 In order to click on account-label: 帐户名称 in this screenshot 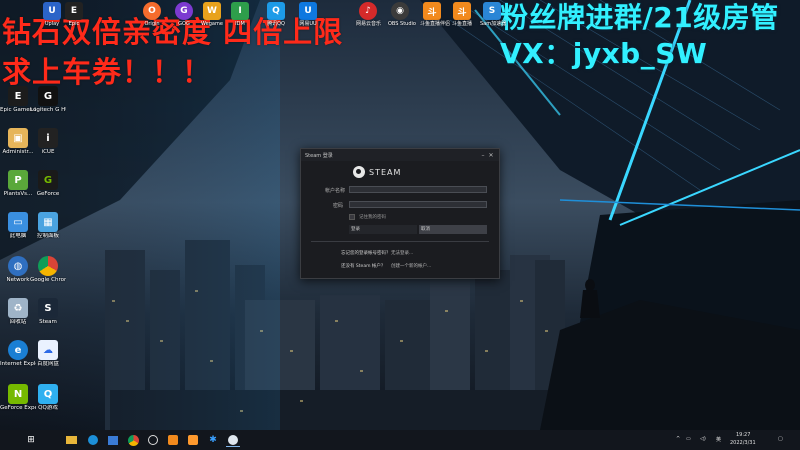, I will do `click(335, 191)`.